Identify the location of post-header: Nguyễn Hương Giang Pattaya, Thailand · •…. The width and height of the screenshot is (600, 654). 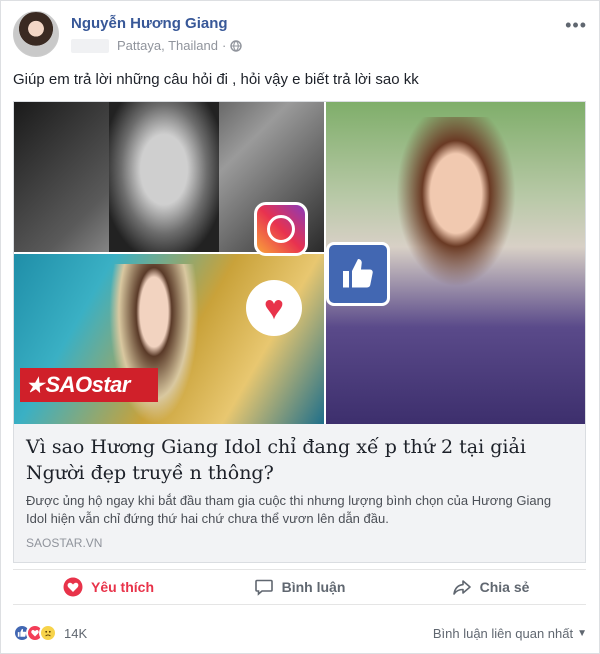
(300, 36).